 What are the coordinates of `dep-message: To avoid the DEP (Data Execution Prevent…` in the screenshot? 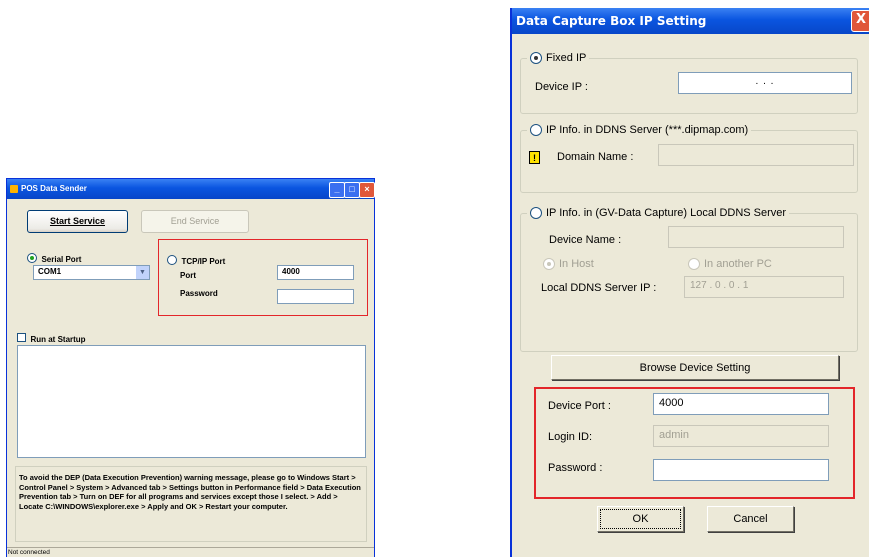 It's located at (191, 504).